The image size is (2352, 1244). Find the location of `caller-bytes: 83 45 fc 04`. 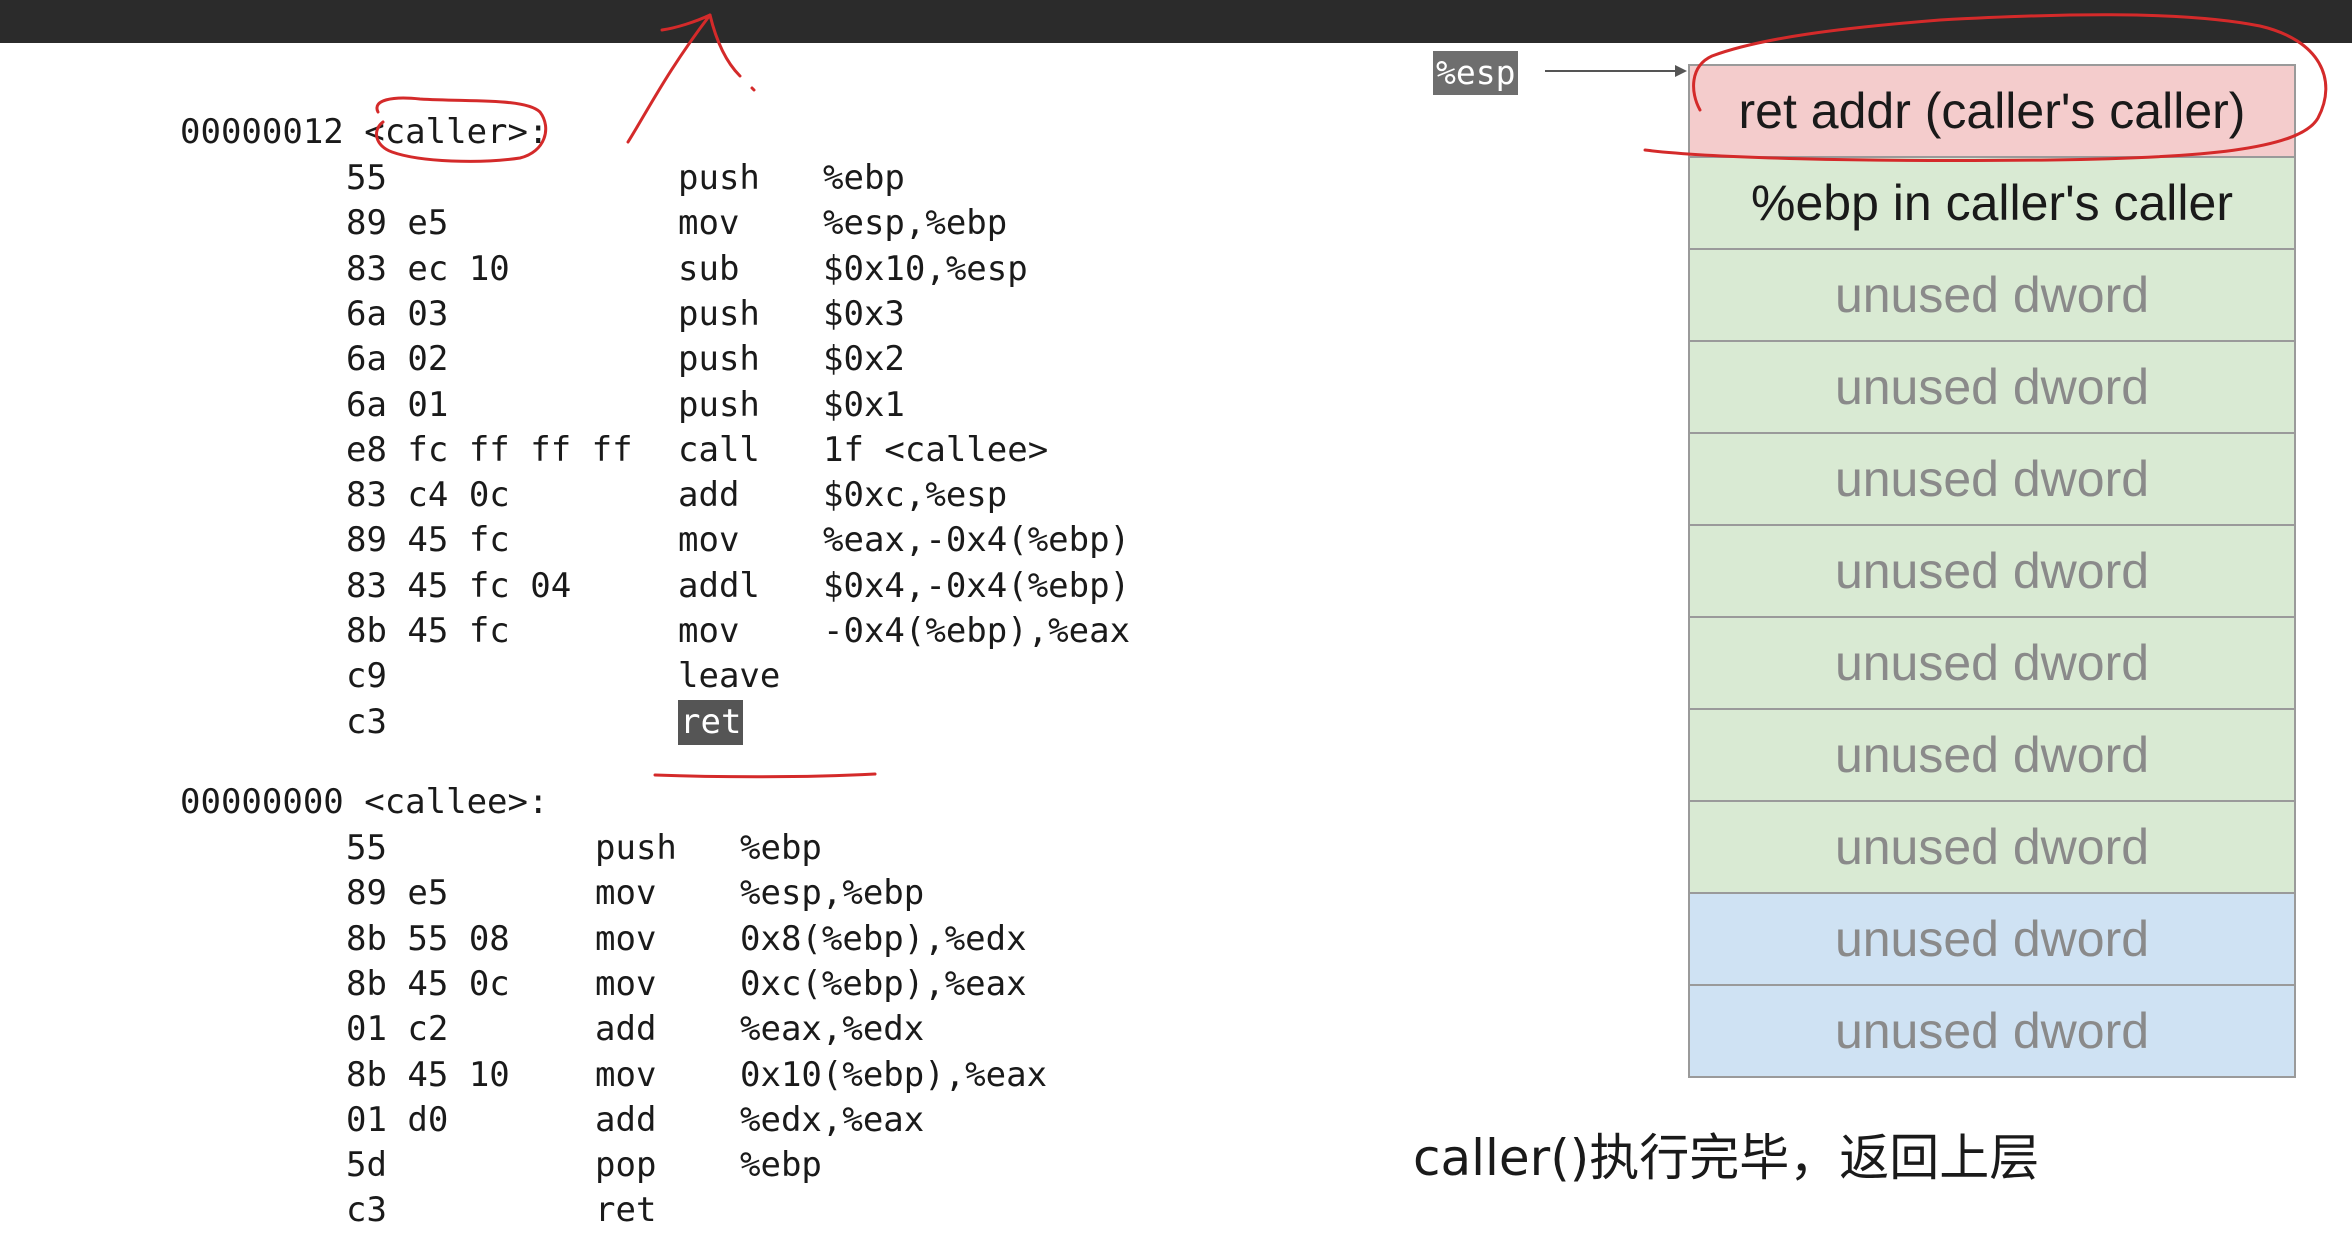

caller-bytes: 83 45 fc 04 is located at coordinates (459, 585).